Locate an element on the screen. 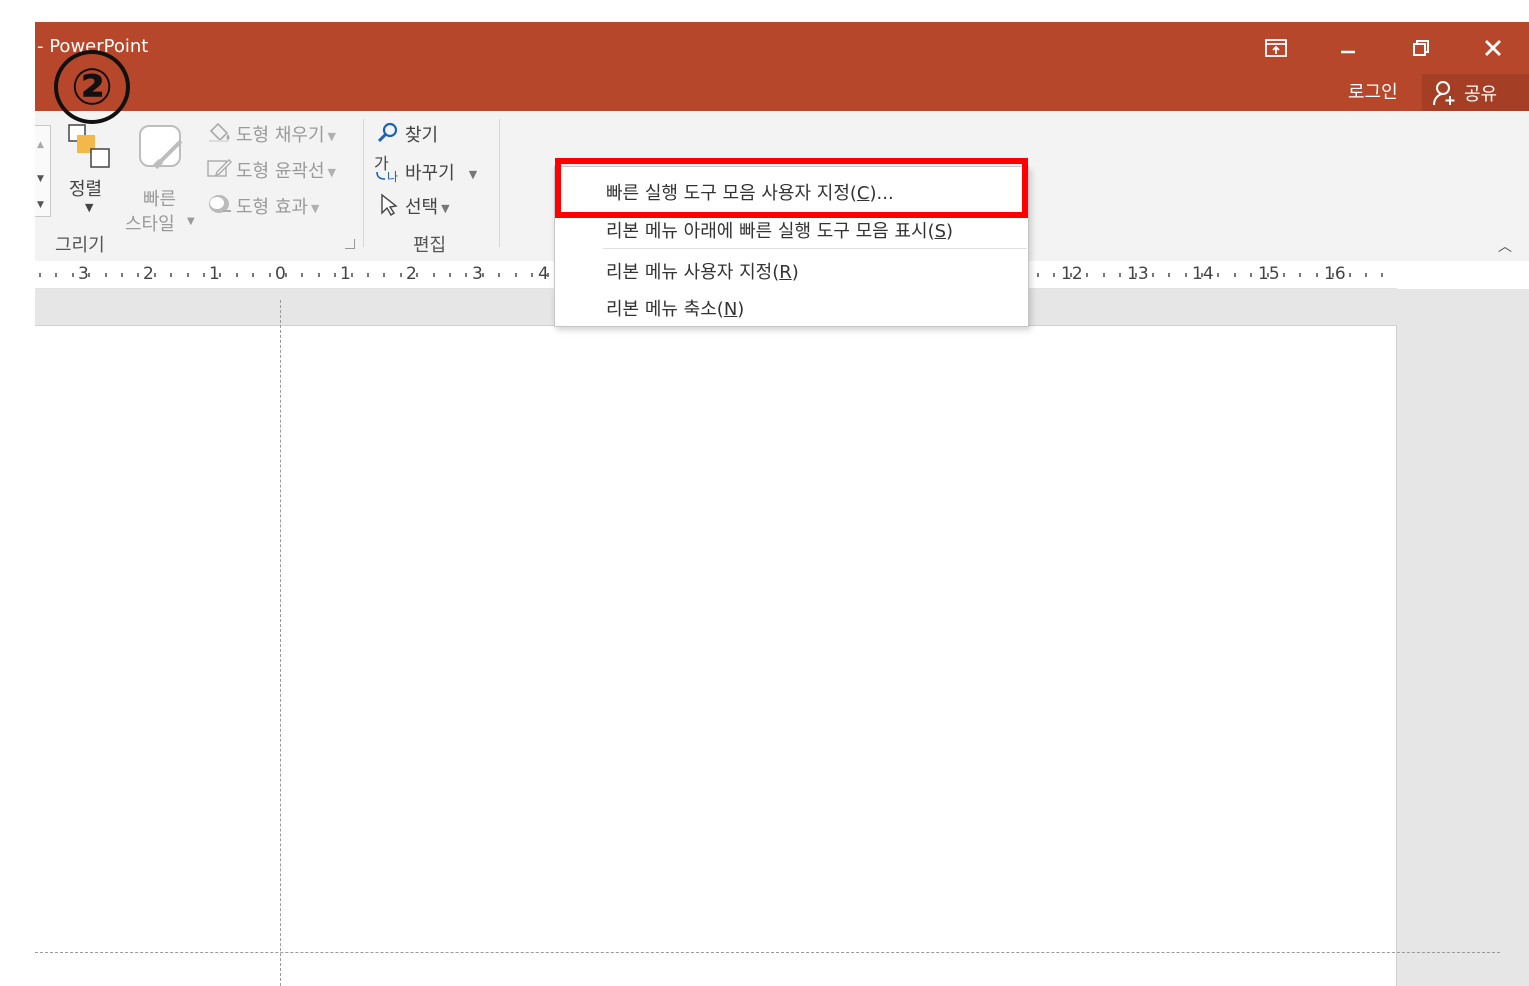 This screenshot has width=1529, height=986. menu-item-customize-ribbon: 리본 메뉴 사용자 지정(R) is located at coordinates (702, 271).